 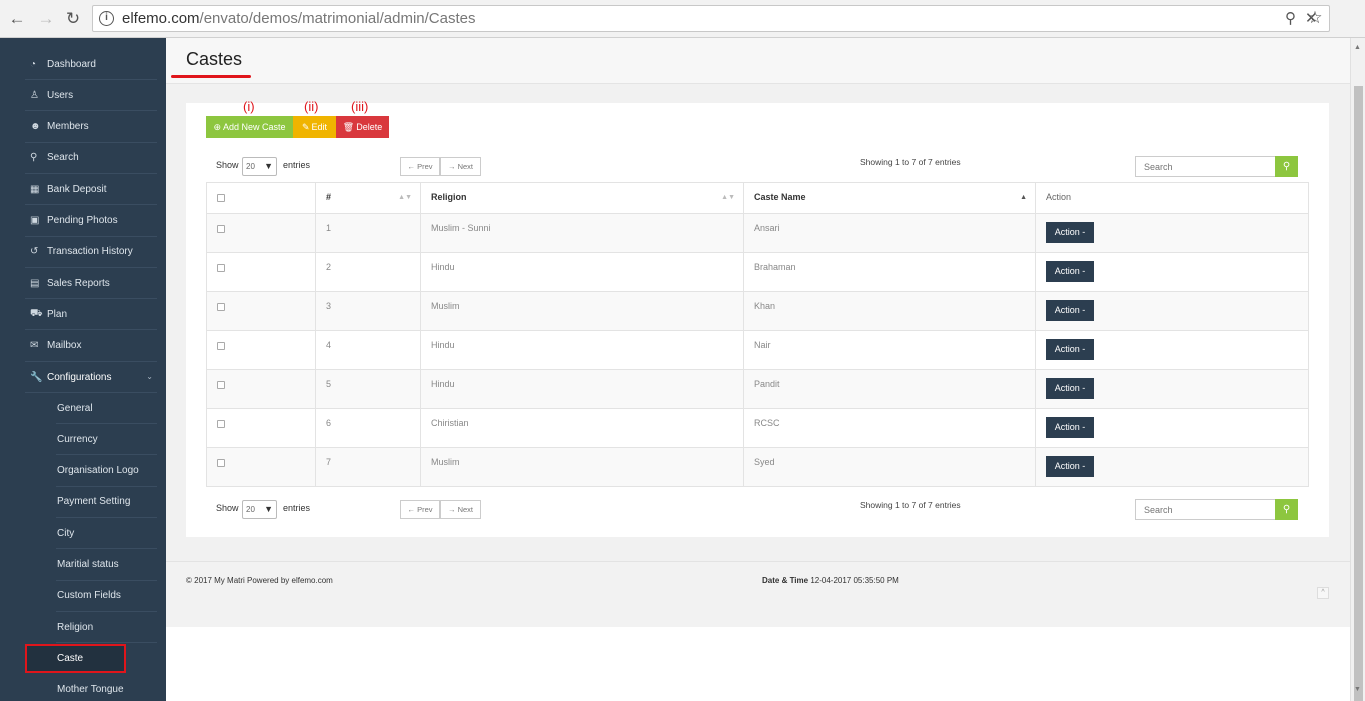 What do you see at coordinates (314, 127) in the screenshot?
I see `edit-button: ✎ Edit` at bounding box center [314, 127].